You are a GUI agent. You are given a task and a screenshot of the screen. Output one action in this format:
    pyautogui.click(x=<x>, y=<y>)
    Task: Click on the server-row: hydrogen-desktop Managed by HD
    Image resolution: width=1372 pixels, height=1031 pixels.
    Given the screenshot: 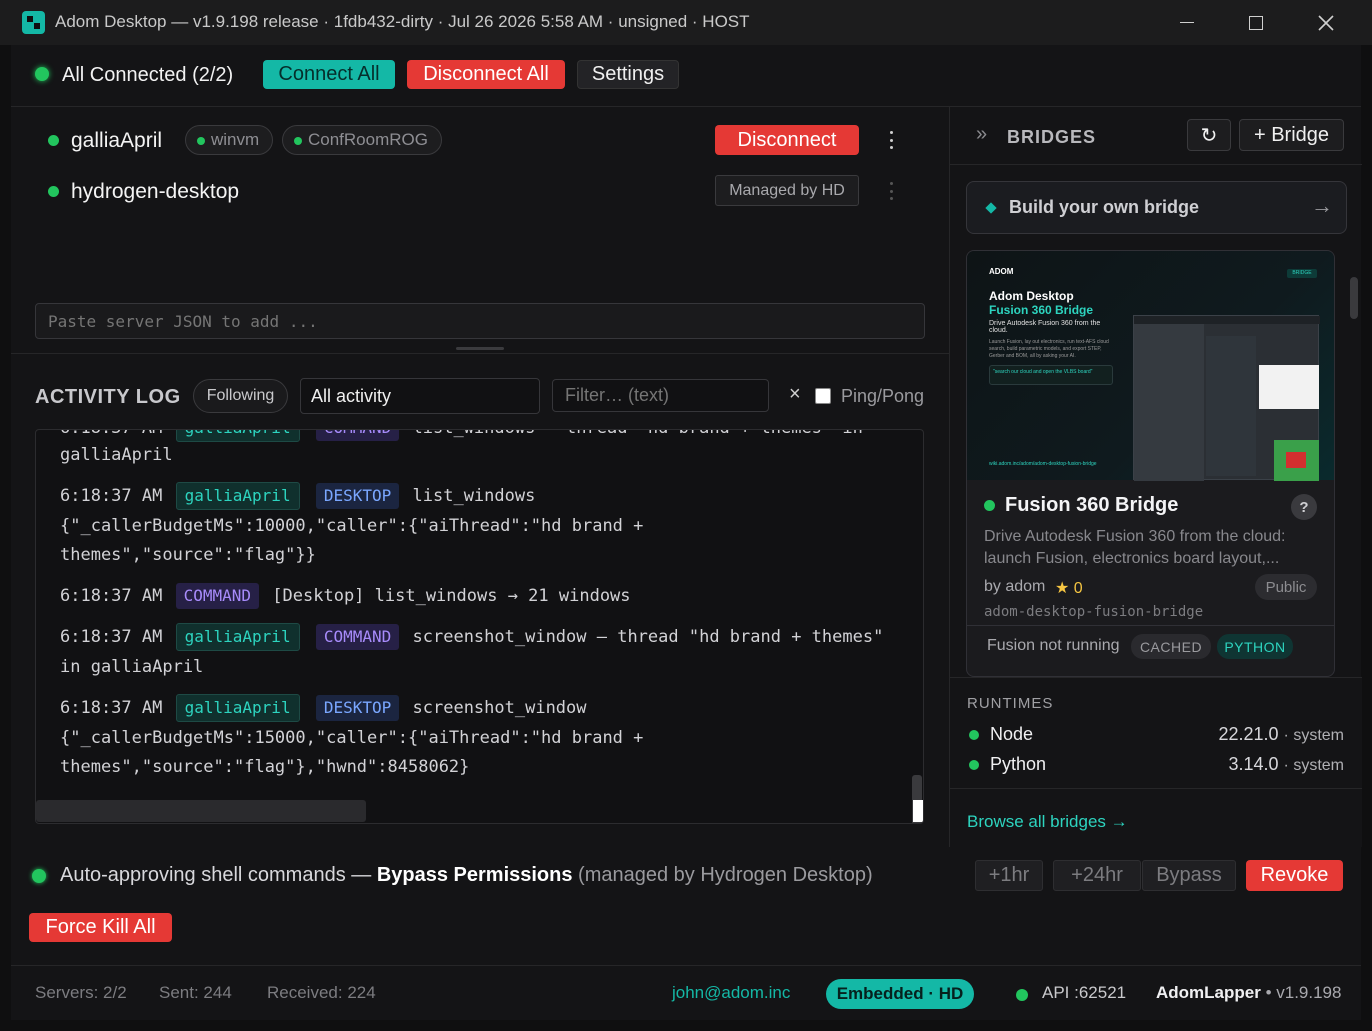 What is the action you would take?
    pyautogui.click(x=480, y=191)
    